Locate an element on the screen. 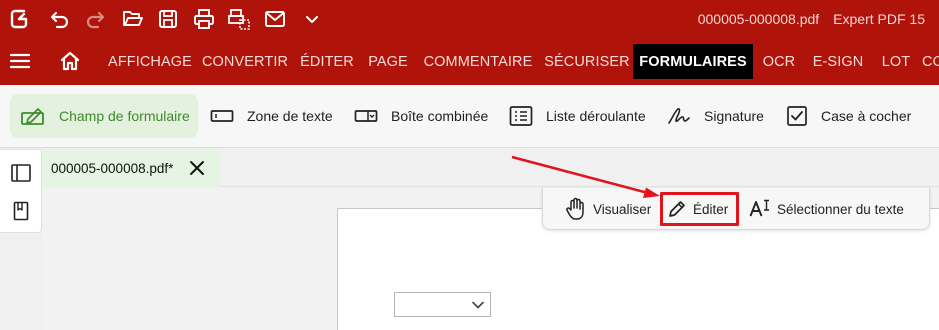  view-mode-button: Visualiser is located at coordinates (608, 209).